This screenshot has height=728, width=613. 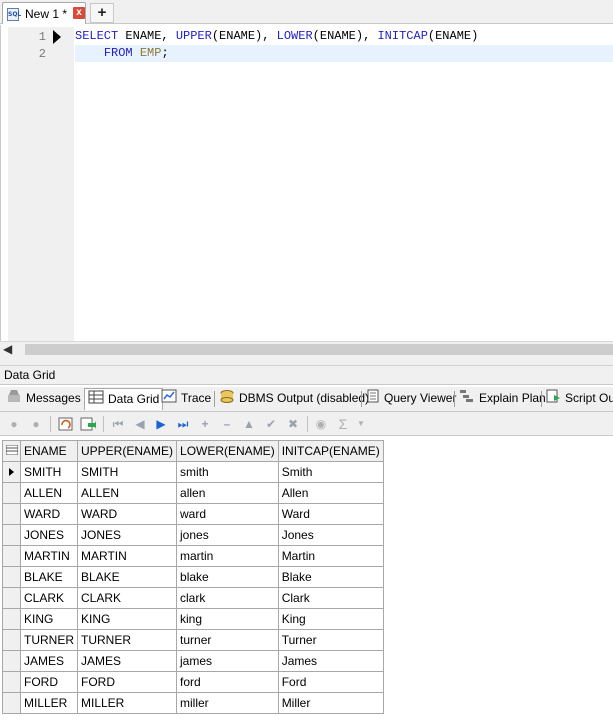 I want to click on table-cell: ford, so click(x=227, y=682).